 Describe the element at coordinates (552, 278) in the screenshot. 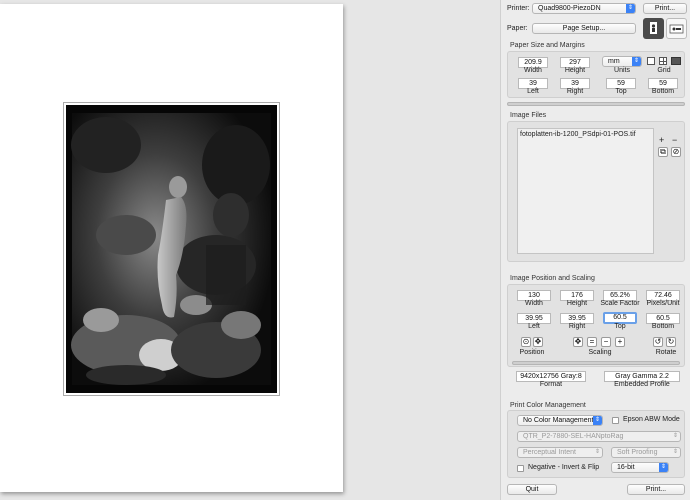

I see `position-title: Image Position and Scaling` at that location.